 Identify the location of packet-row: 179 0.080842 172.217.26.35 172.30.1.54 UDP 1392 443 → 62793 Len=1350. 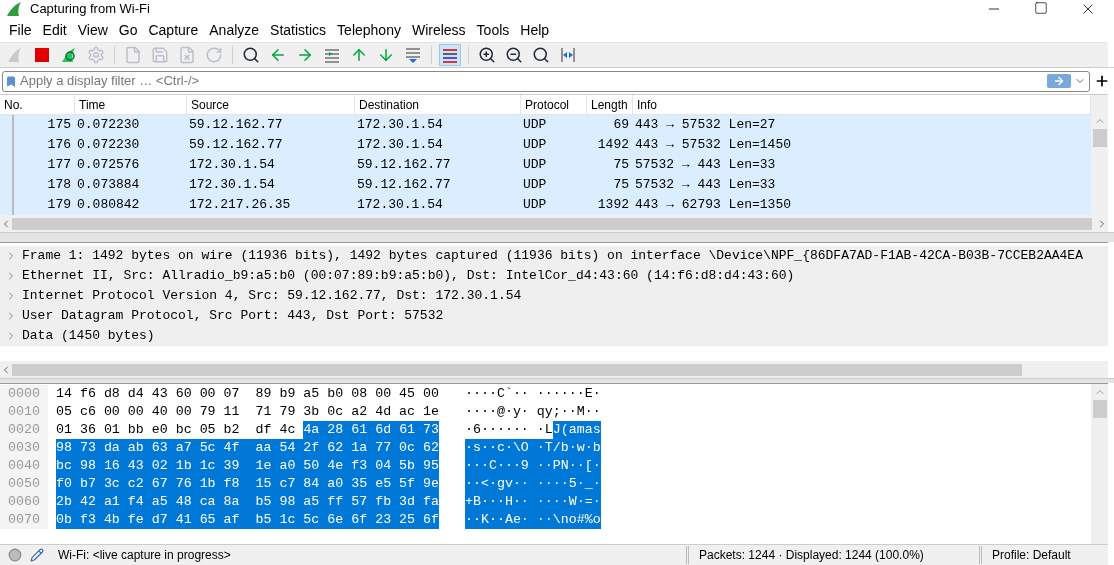
(545, 205).